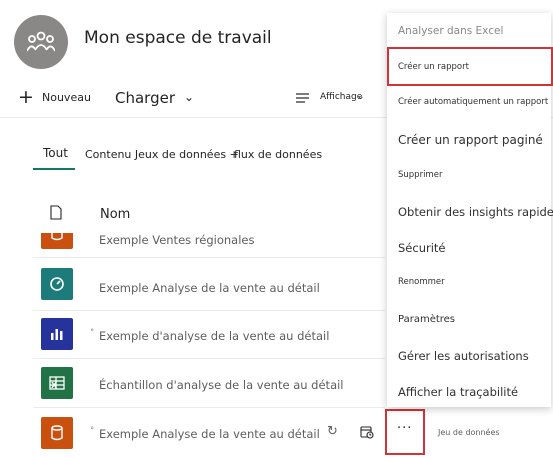 The height and width of the screenshot is (458, 553). I want to click on table-row-name: Exemple Ventes régionales, so click(176, 240).